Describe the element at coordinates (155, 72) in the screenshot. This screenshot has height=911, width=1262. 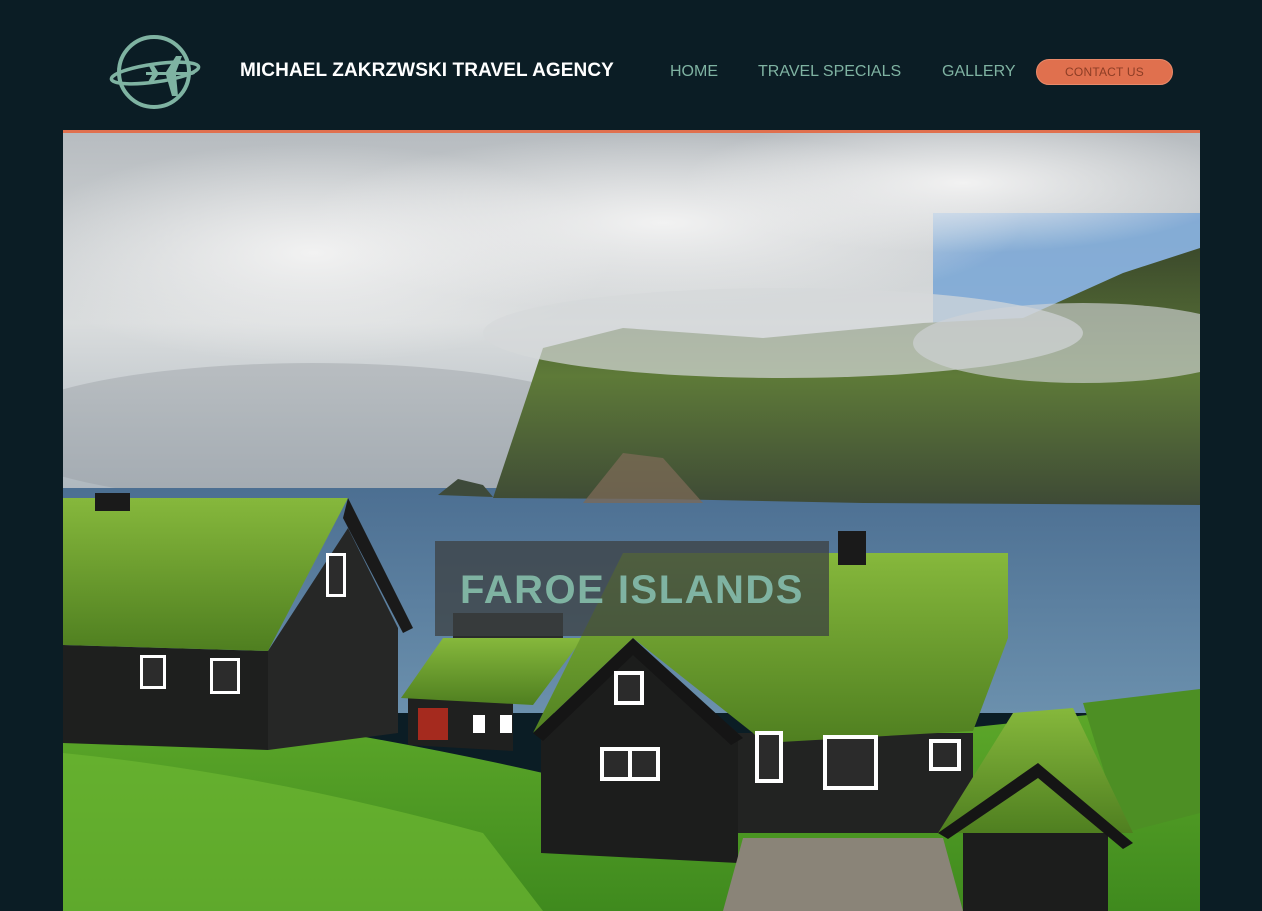
I see `plane-globe-icon` at that location.